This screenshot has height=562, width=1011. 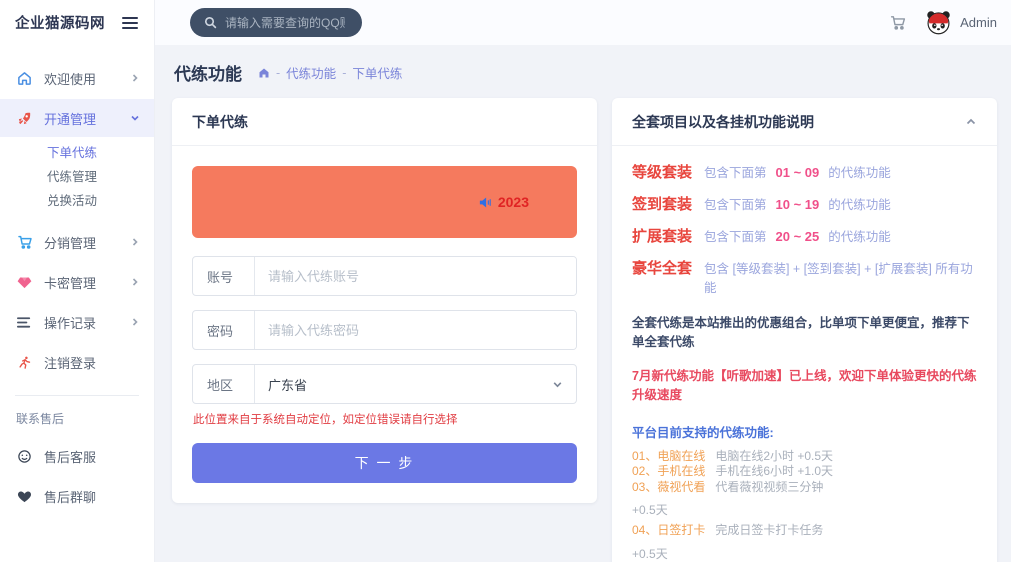 I want to click on promo-new-feature-text: 7月新代练功能【听歌加速】已上线，欢迎下单体验更快的代练升级速度, so click(x=804, y=385).